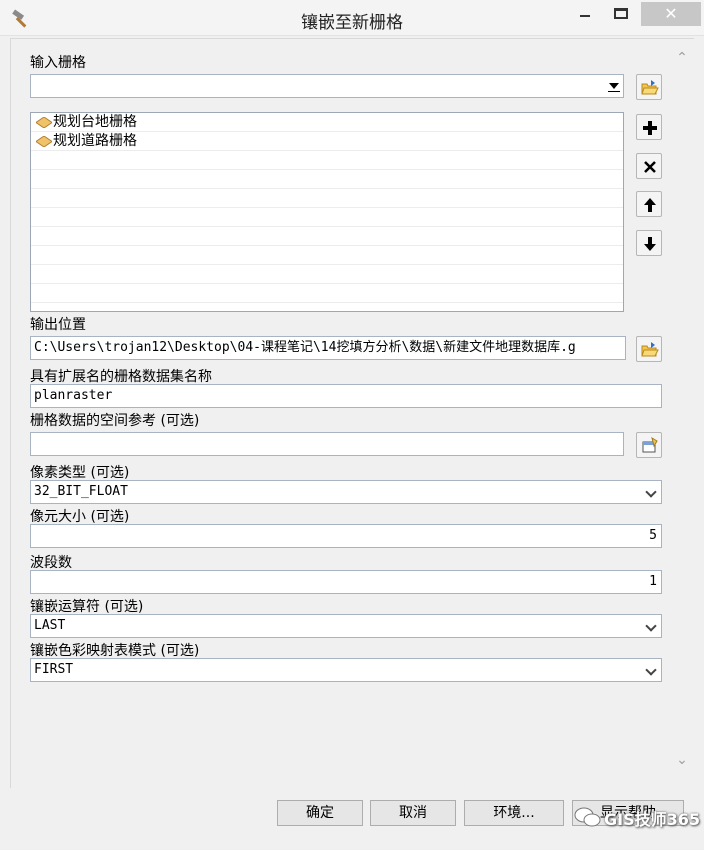 The width and height of the screenshot is (704, 850). I want to click on colormap-mode-value: FIRST, so click(54, 669).